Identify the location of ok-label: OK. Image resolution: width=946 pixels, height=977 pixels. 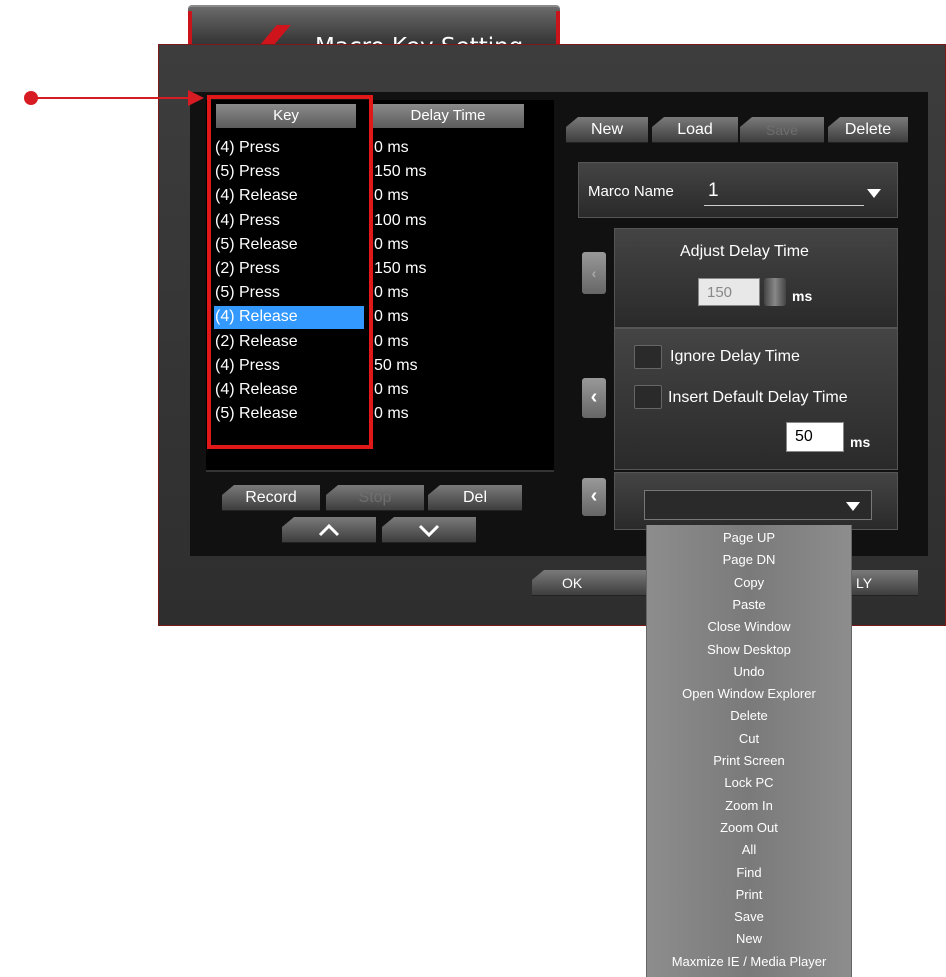
(572, 583).